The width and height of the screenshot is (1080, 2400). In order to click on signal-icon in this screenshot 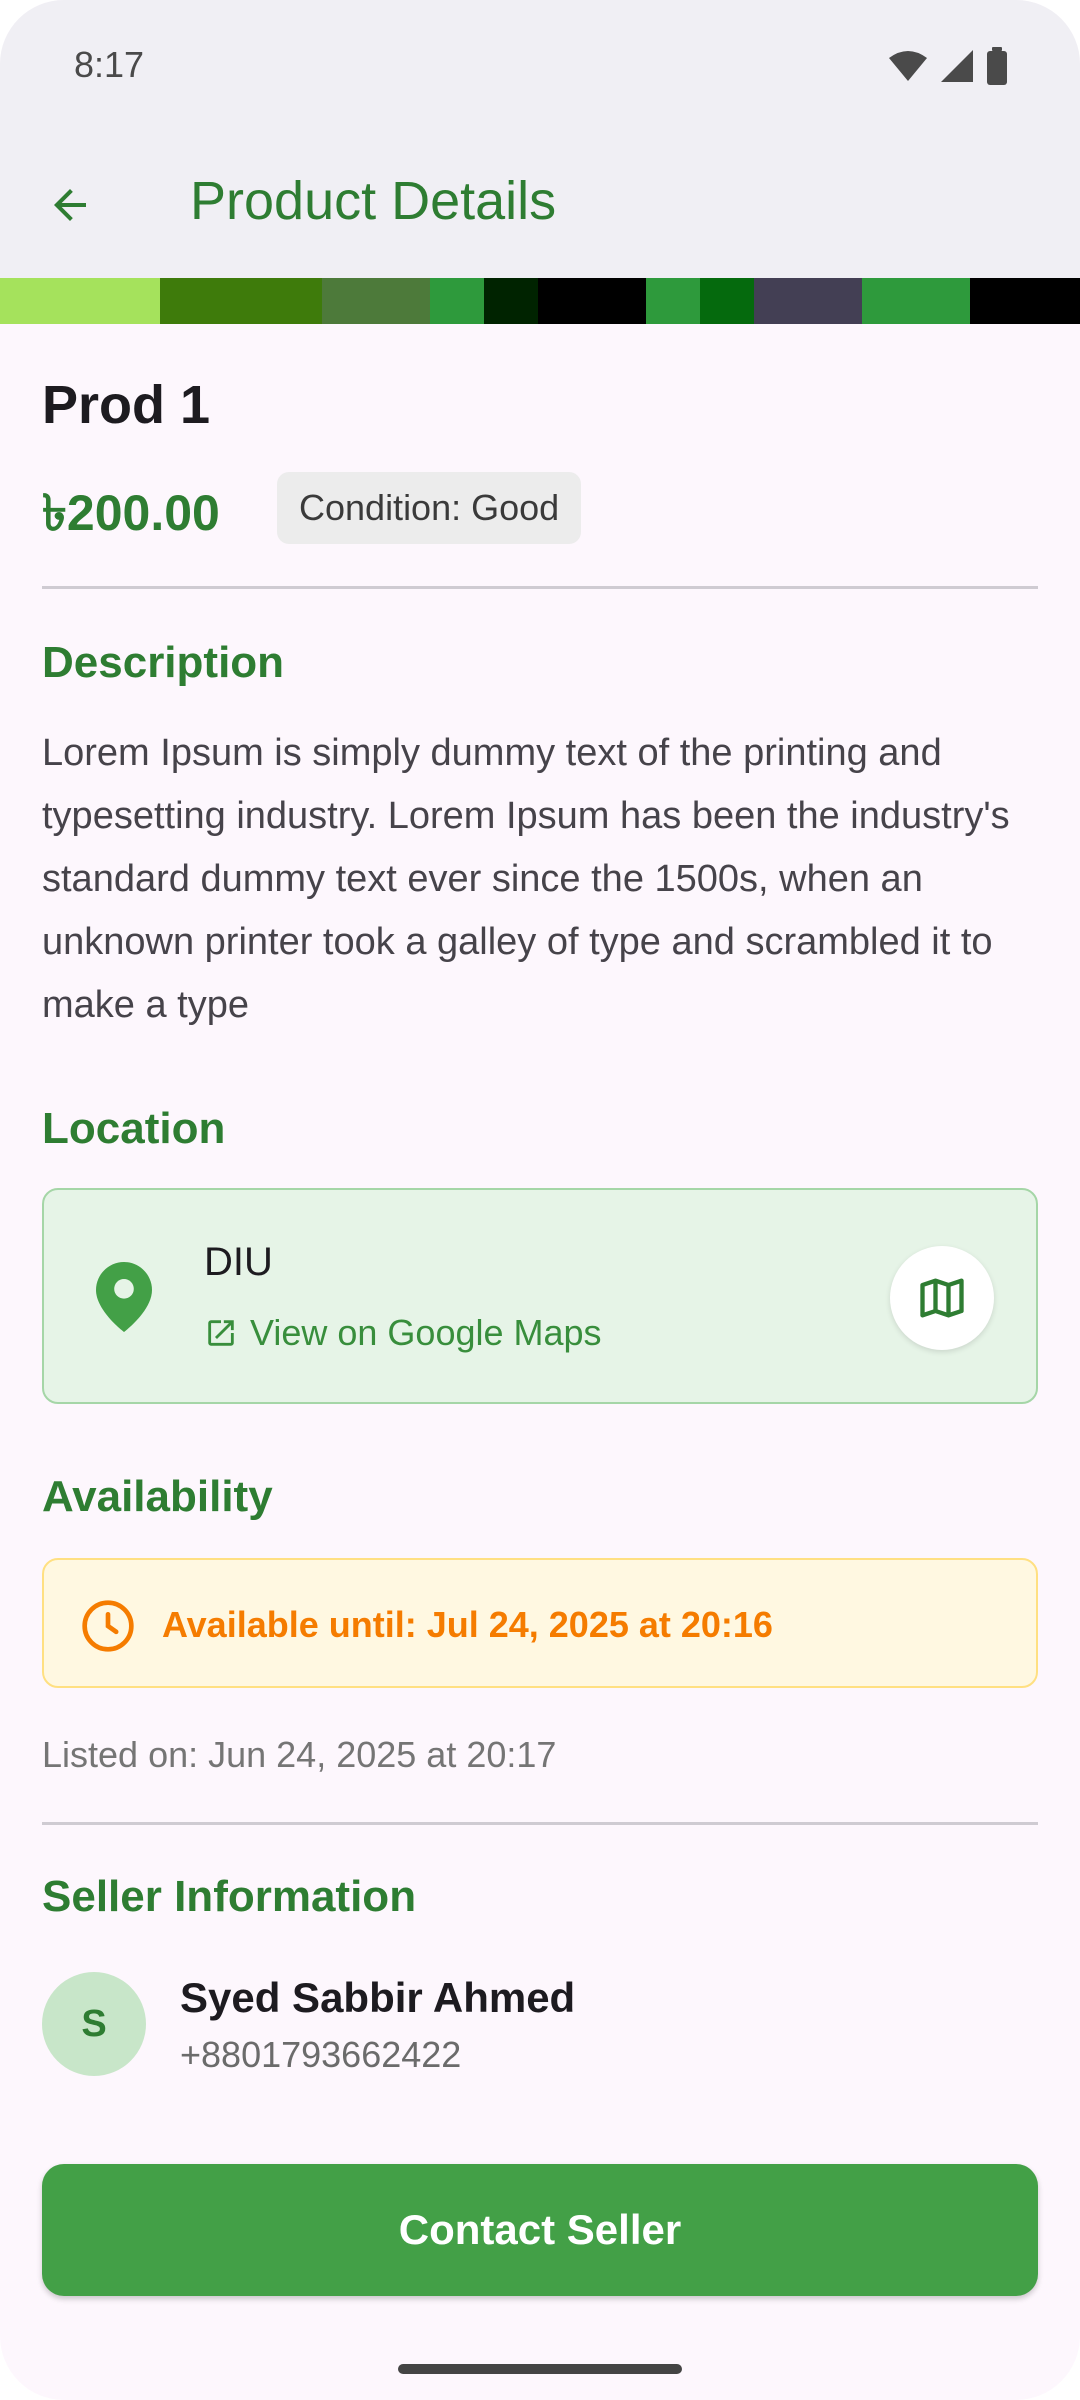, I will do `click(957, 66)`.